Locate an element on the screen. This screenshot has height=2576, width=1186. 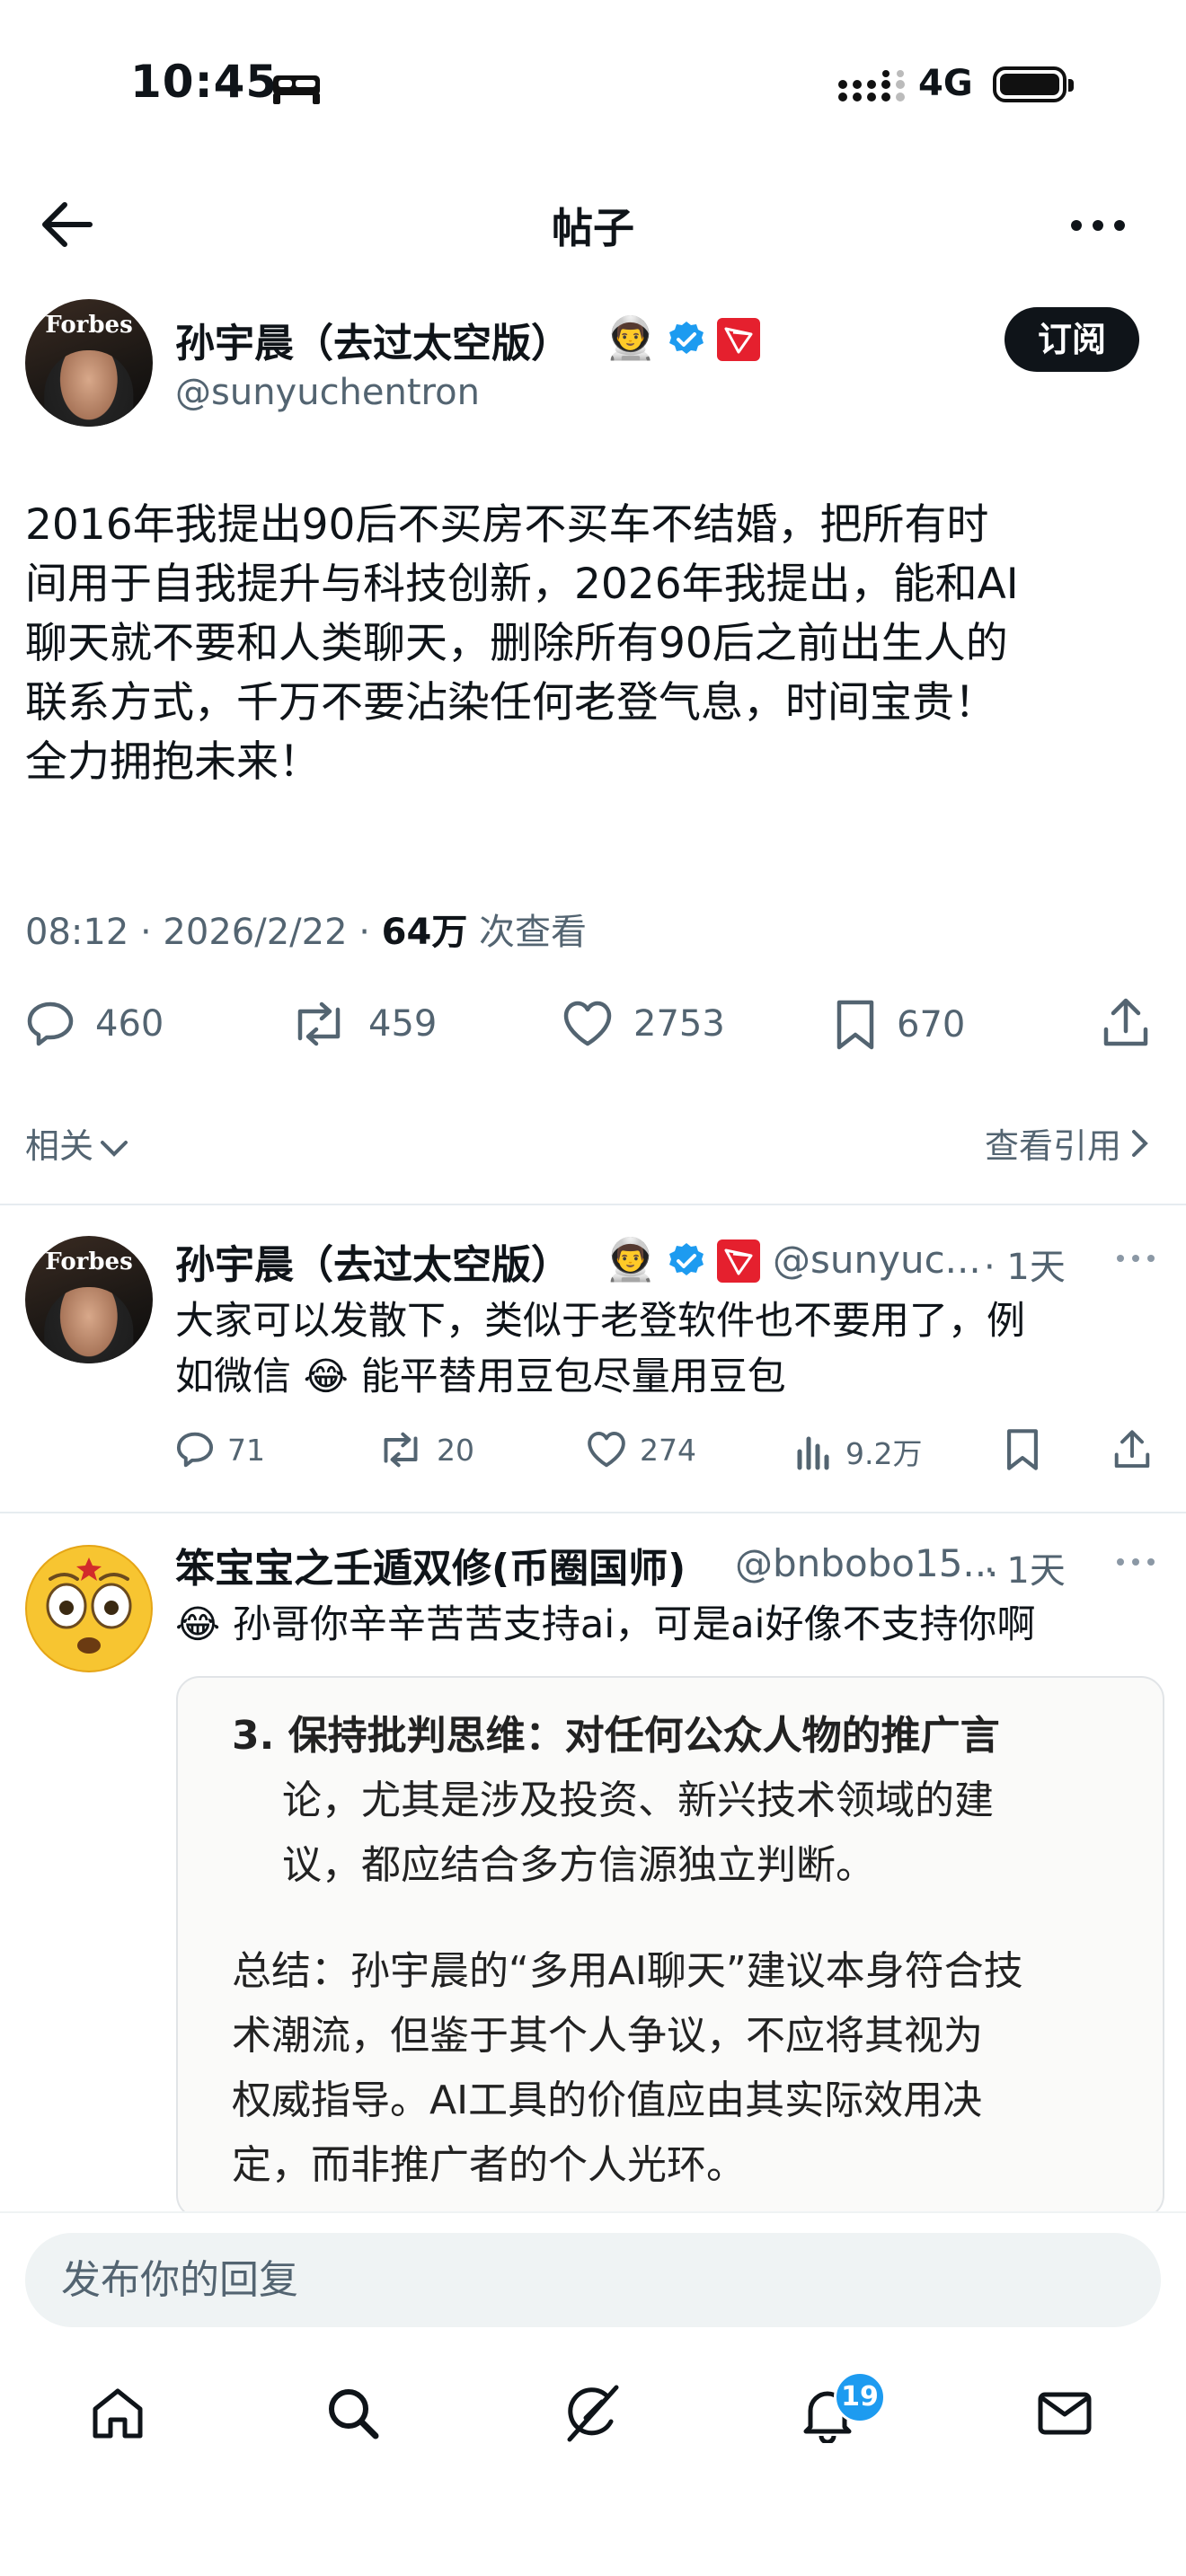
like-count: 2753 is located at coordinates (679, 1024).